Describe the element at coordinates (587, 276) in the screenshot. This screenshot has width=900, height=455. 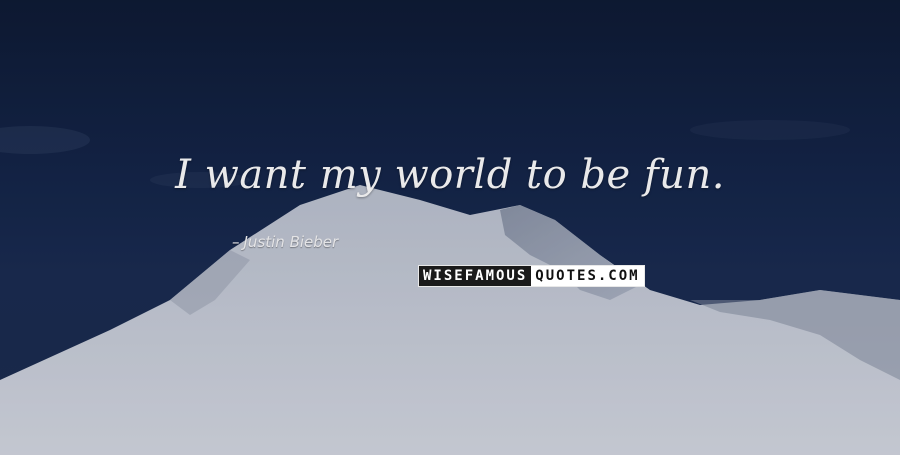
I see `watermark-part-b: QUOTES.COM` at that location.